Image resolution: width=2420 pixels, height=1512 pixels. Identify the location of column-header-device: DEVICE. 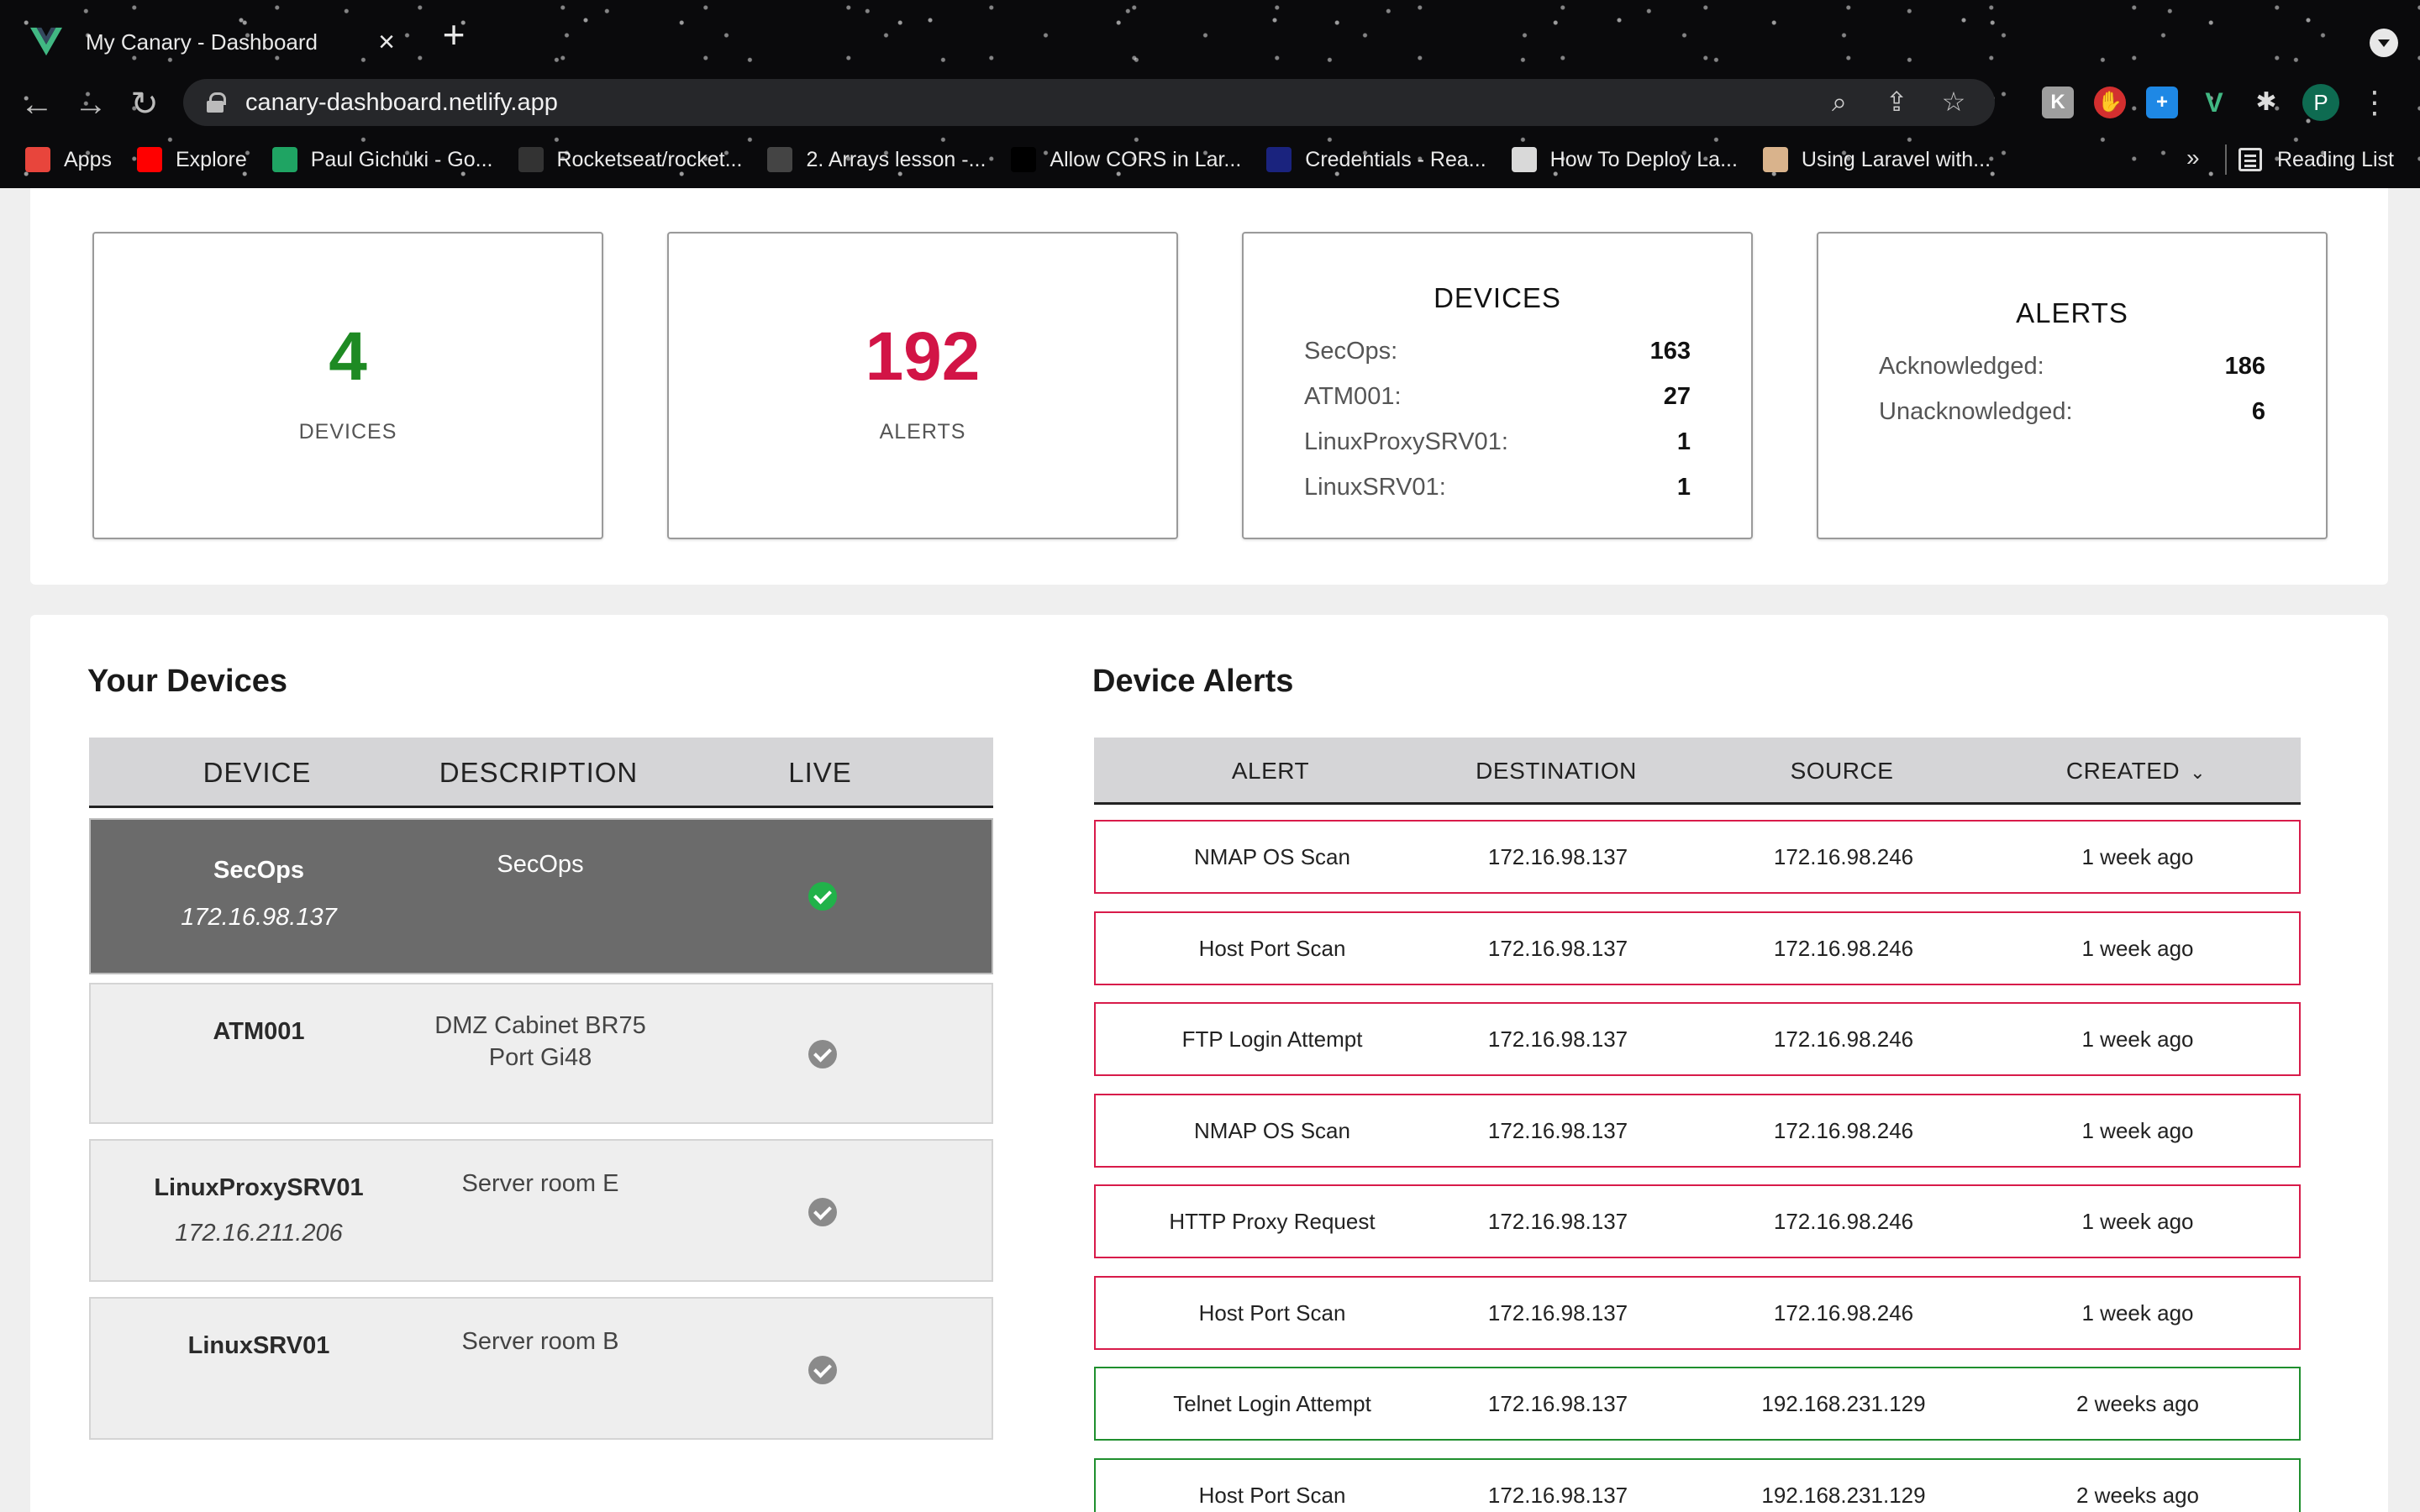
(257, 773).